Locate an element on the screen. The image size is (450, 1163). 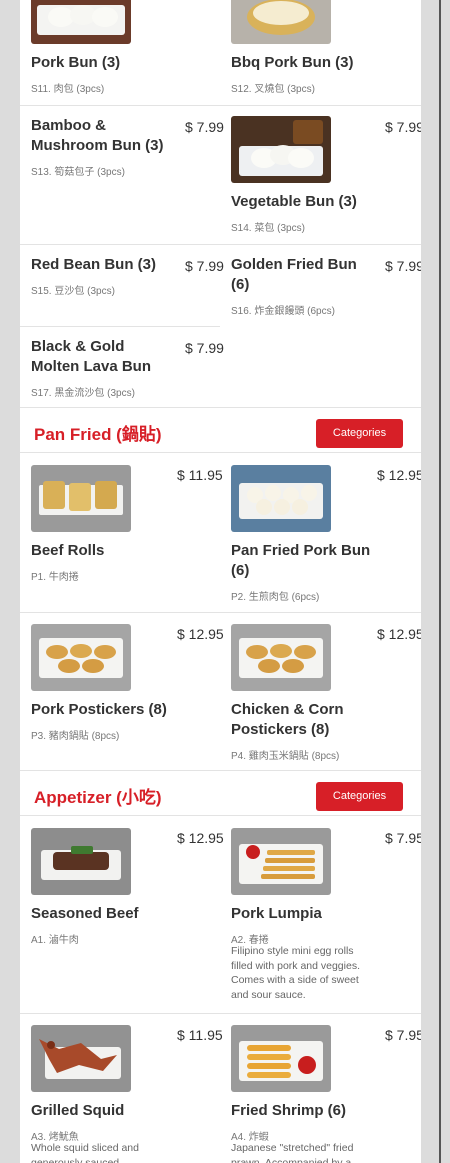
grilled-squid-image is located at coordinates (81, 1058).